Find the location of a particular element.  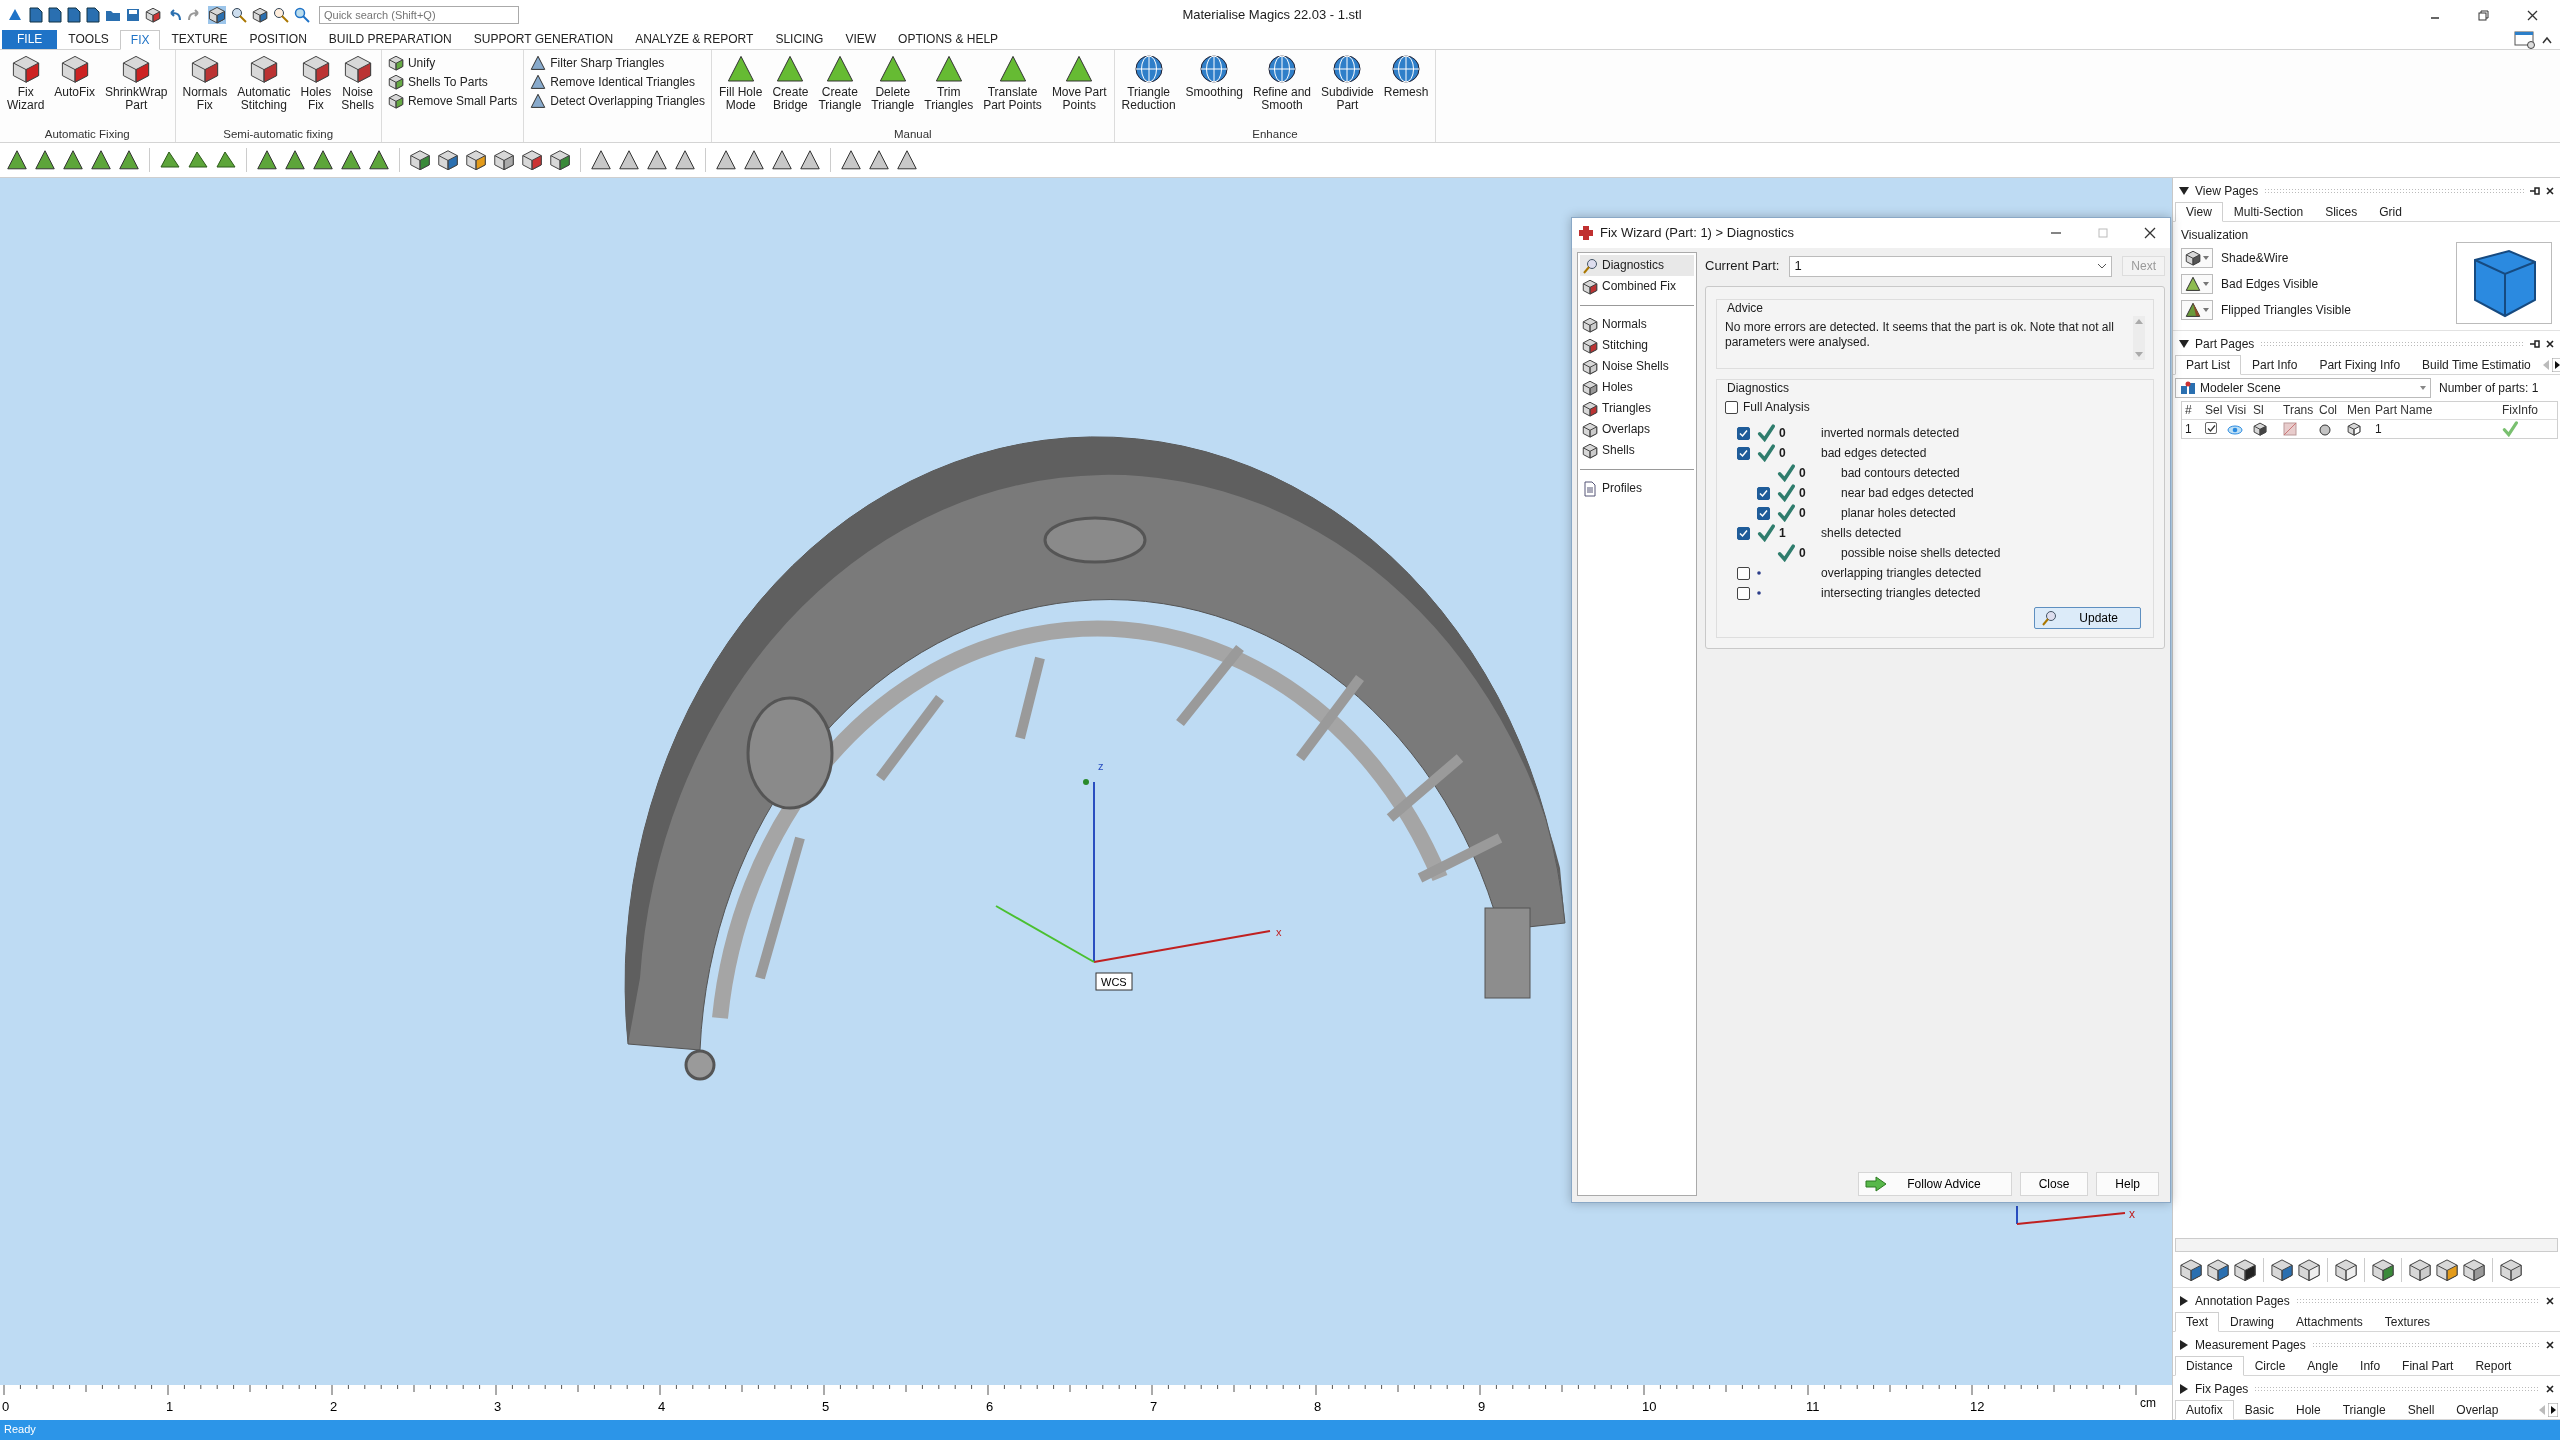

menu-tab: SLICING is located at coordinates (799, 39).